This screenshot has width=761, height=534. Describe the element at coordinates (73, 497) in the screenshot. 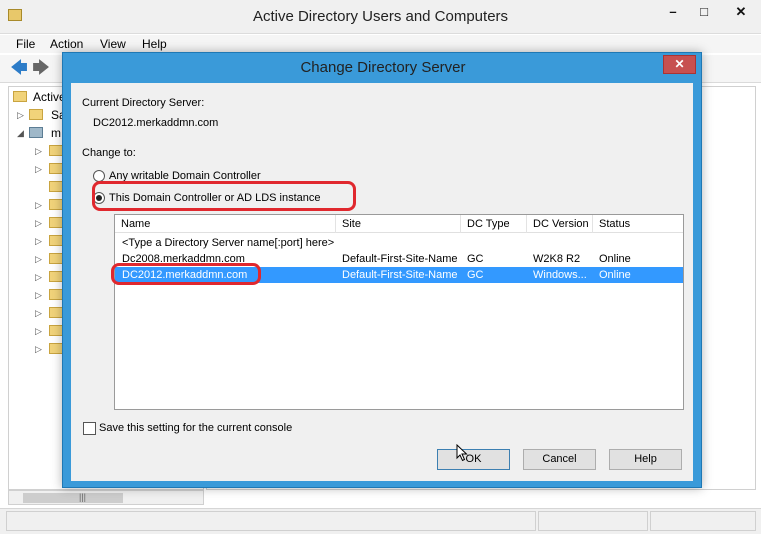

I see `scrollbar-thumb: |||` at that location.